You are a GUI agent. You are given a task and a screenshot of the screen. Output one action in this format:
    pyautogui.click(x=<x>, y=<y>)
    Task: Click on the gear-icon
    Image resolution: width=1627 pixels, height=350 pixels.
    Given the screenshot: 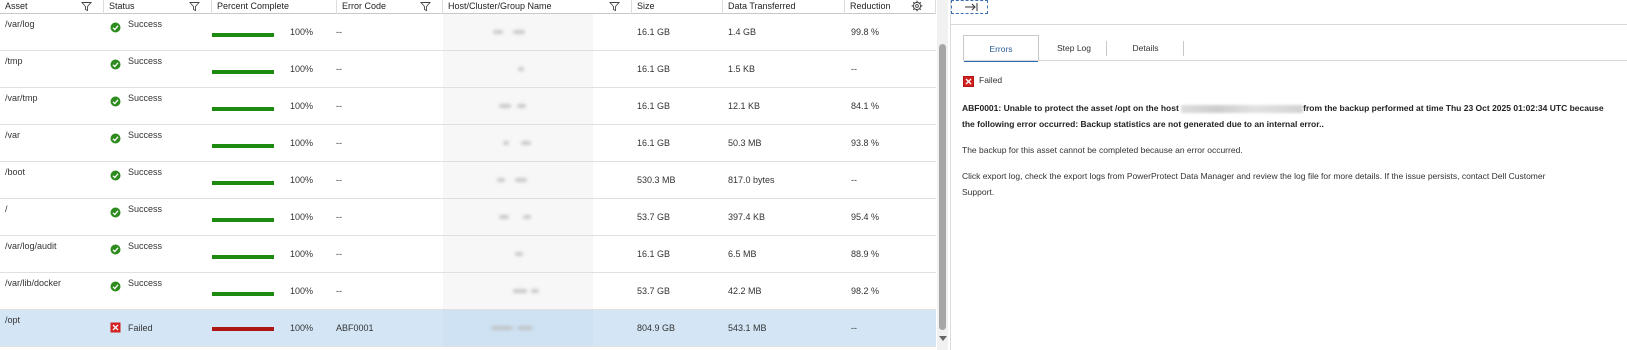 What is the action you would take?
    pyautogui.click(x=917, y=6)
    